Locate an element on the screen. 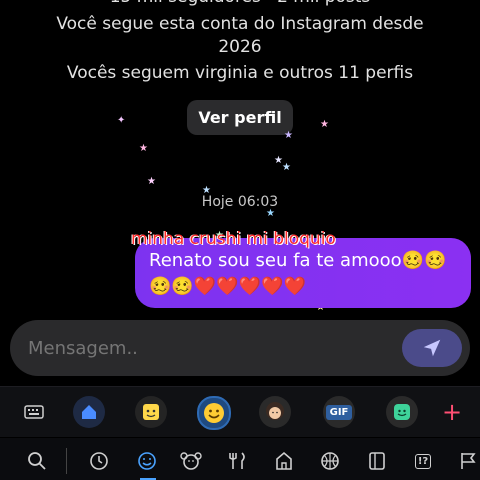  recent-icon is located at coordinates (99, 461).